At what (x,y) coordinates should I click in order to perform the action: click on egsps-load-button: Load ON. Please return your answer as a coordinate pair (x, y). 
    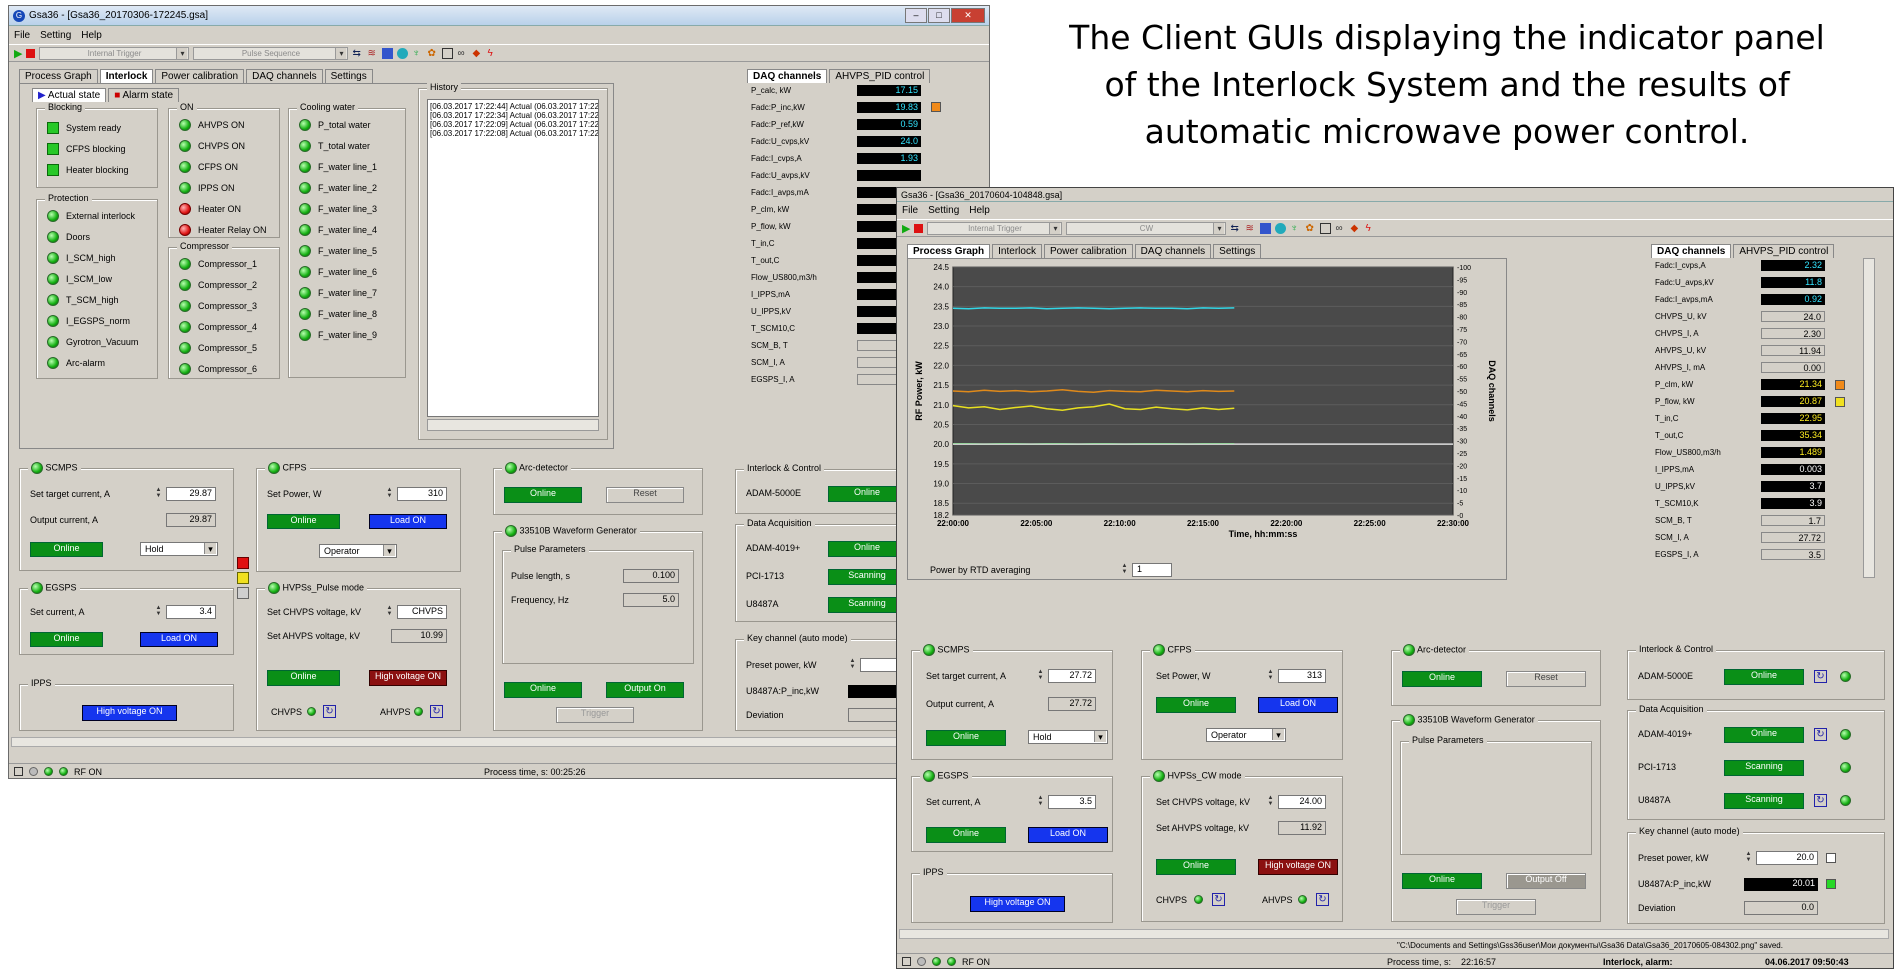
    Looking at the image, I should click on (1068, 835).